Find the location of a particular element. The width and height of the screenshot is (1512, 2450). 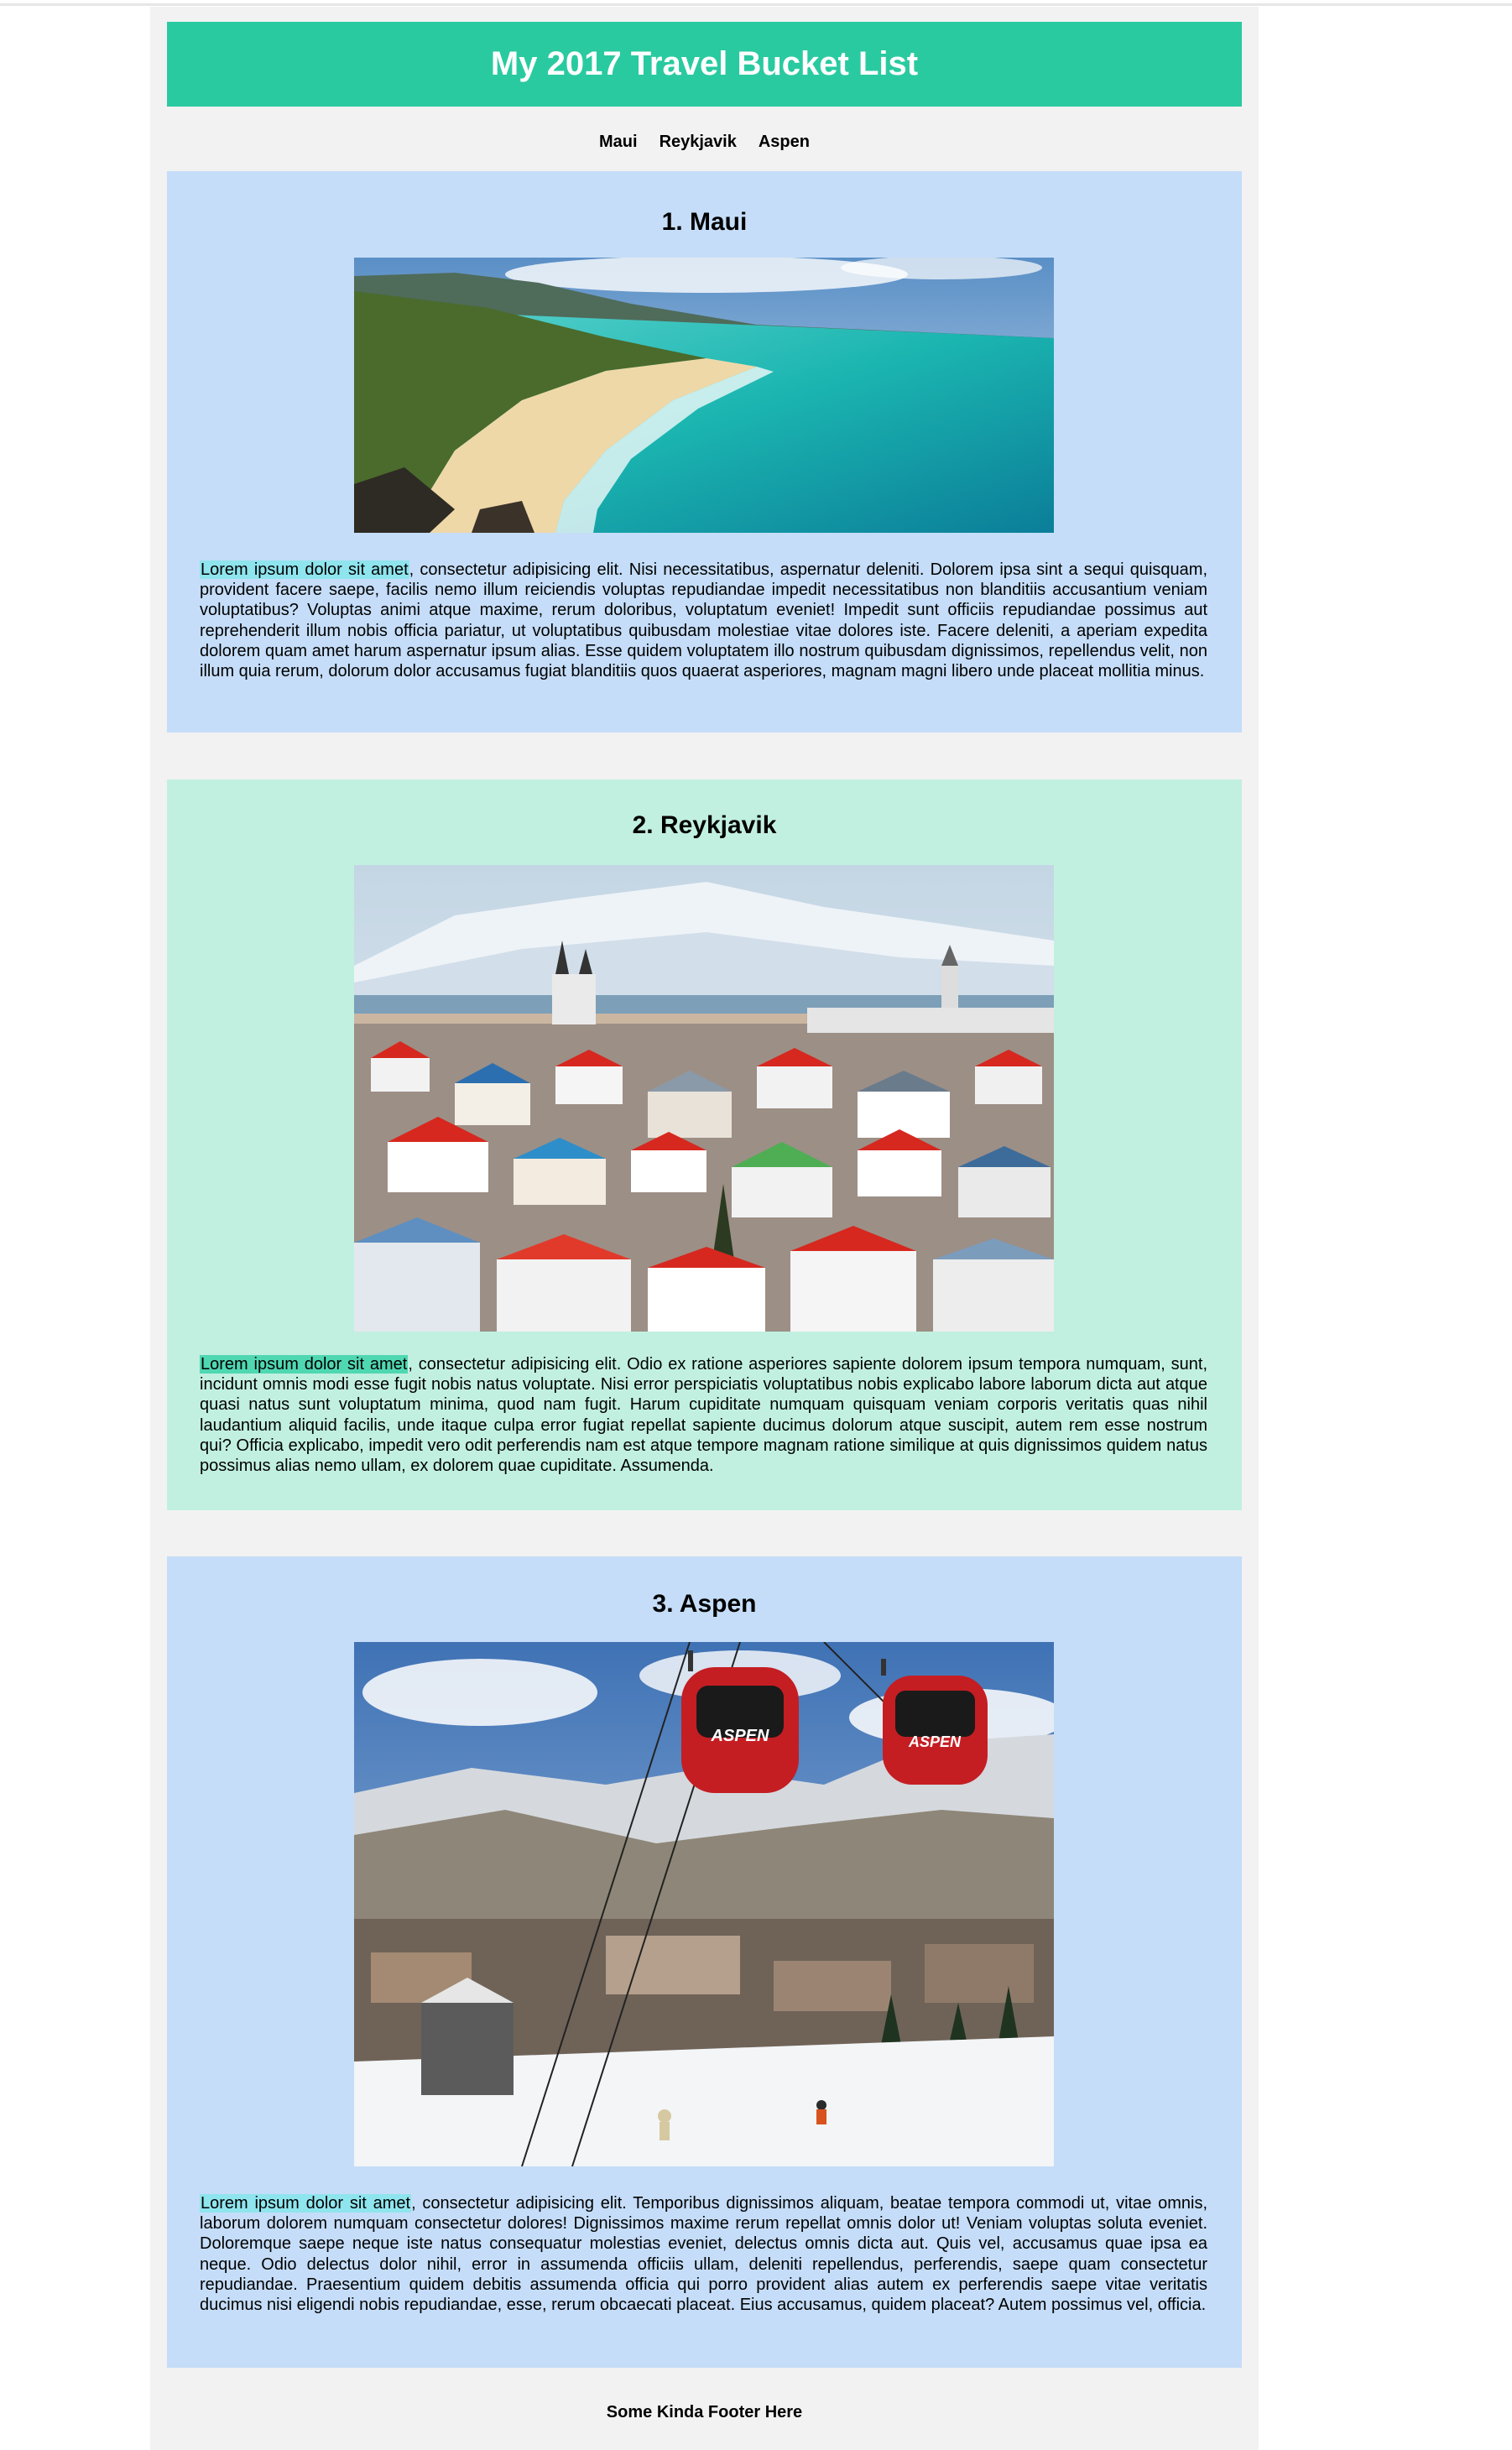

page-footer: Some Kinda Footer Here is located at coordinates (704, 2412).